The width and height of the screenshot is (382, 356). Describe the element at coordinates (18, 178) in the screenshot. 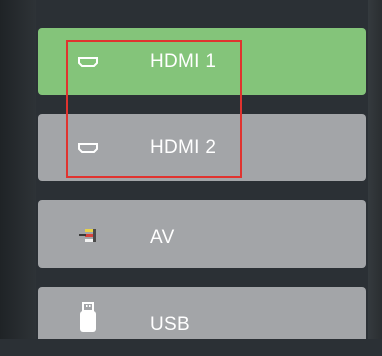

I see `background-left-panel` at that location.